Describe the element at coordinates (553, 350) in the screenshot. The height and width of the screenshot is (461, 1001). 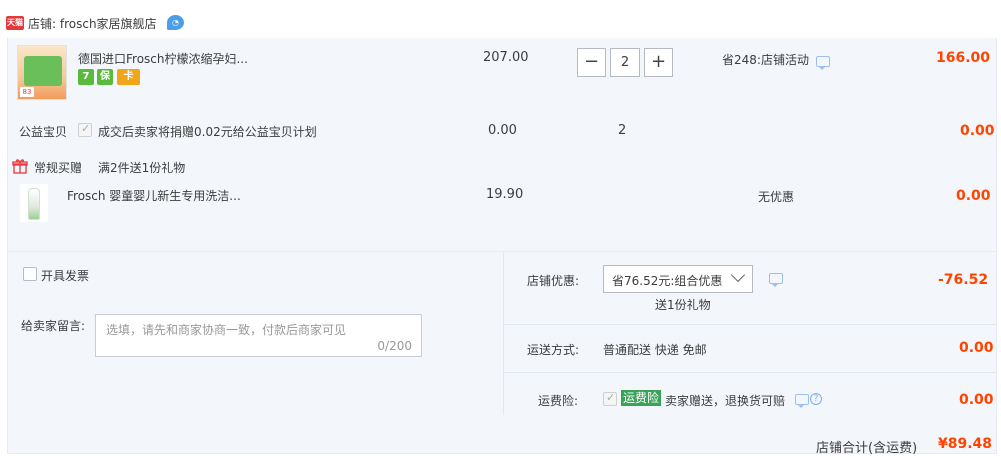
I see `shipping-label: 运送方式:` at that location.